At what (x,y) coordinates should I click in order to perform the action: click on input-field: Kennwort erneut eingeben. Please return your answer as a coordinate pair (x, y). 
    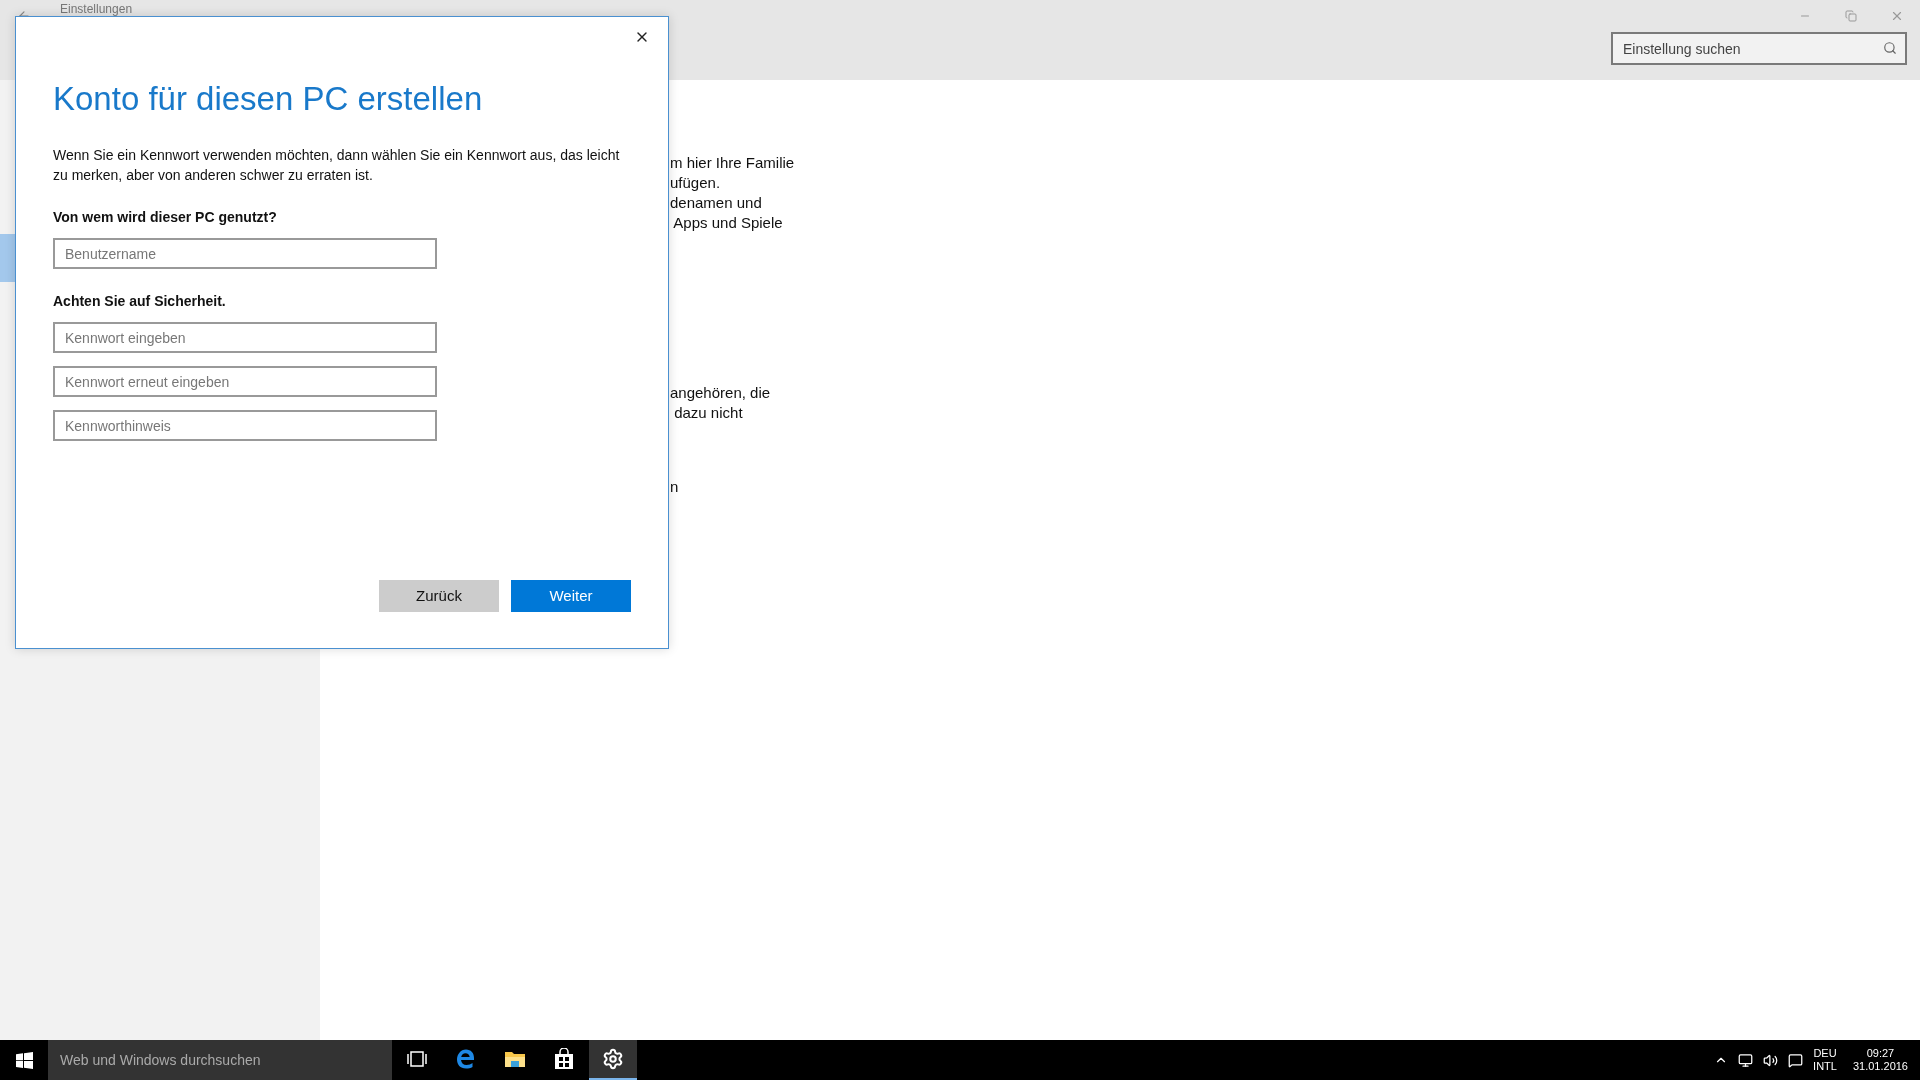
    Looking at the image, I should click on (245, 381).